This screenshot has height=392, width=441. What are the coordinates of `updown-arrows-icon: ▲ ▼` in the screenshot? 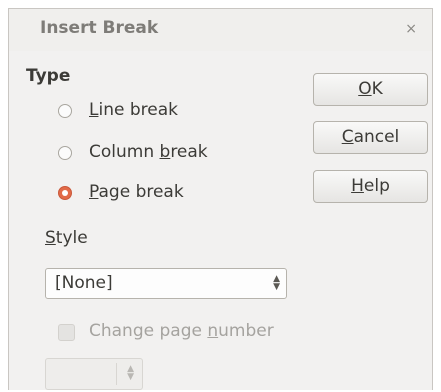 It's located at (276, 283).